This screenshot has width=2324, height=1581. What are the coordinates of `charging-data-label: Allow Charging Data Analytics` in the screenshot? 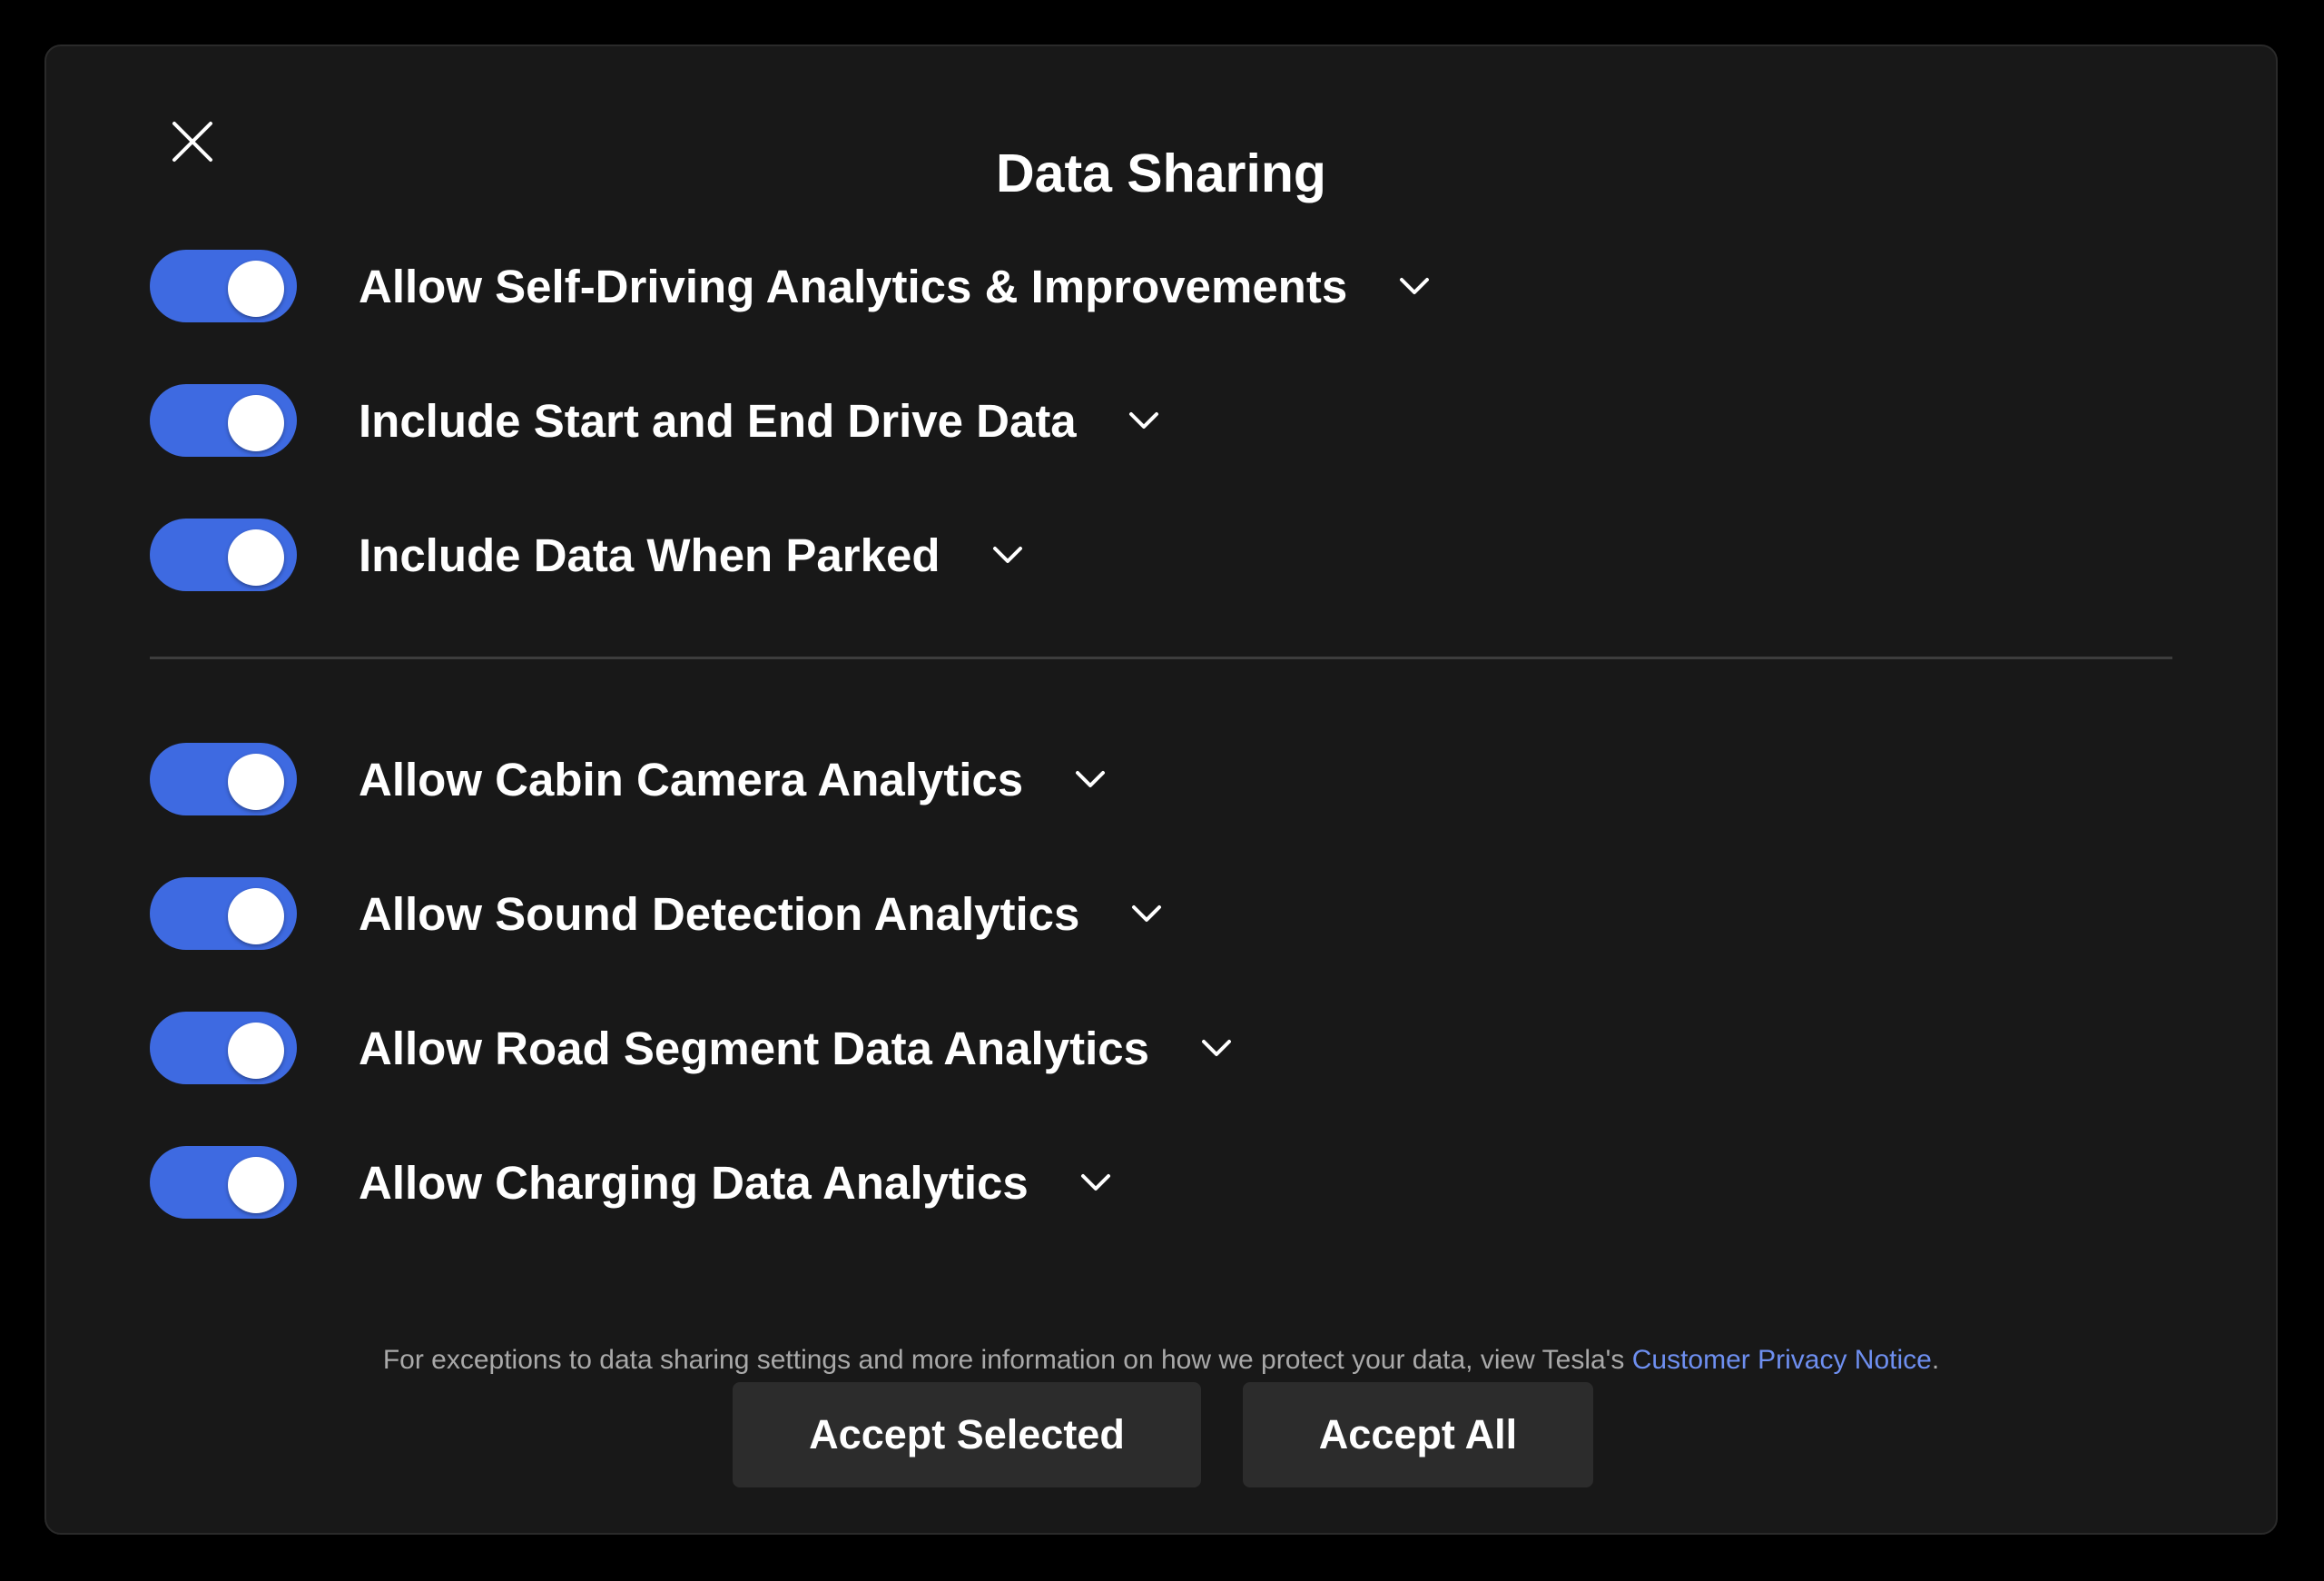 It's located at (694, 1182).